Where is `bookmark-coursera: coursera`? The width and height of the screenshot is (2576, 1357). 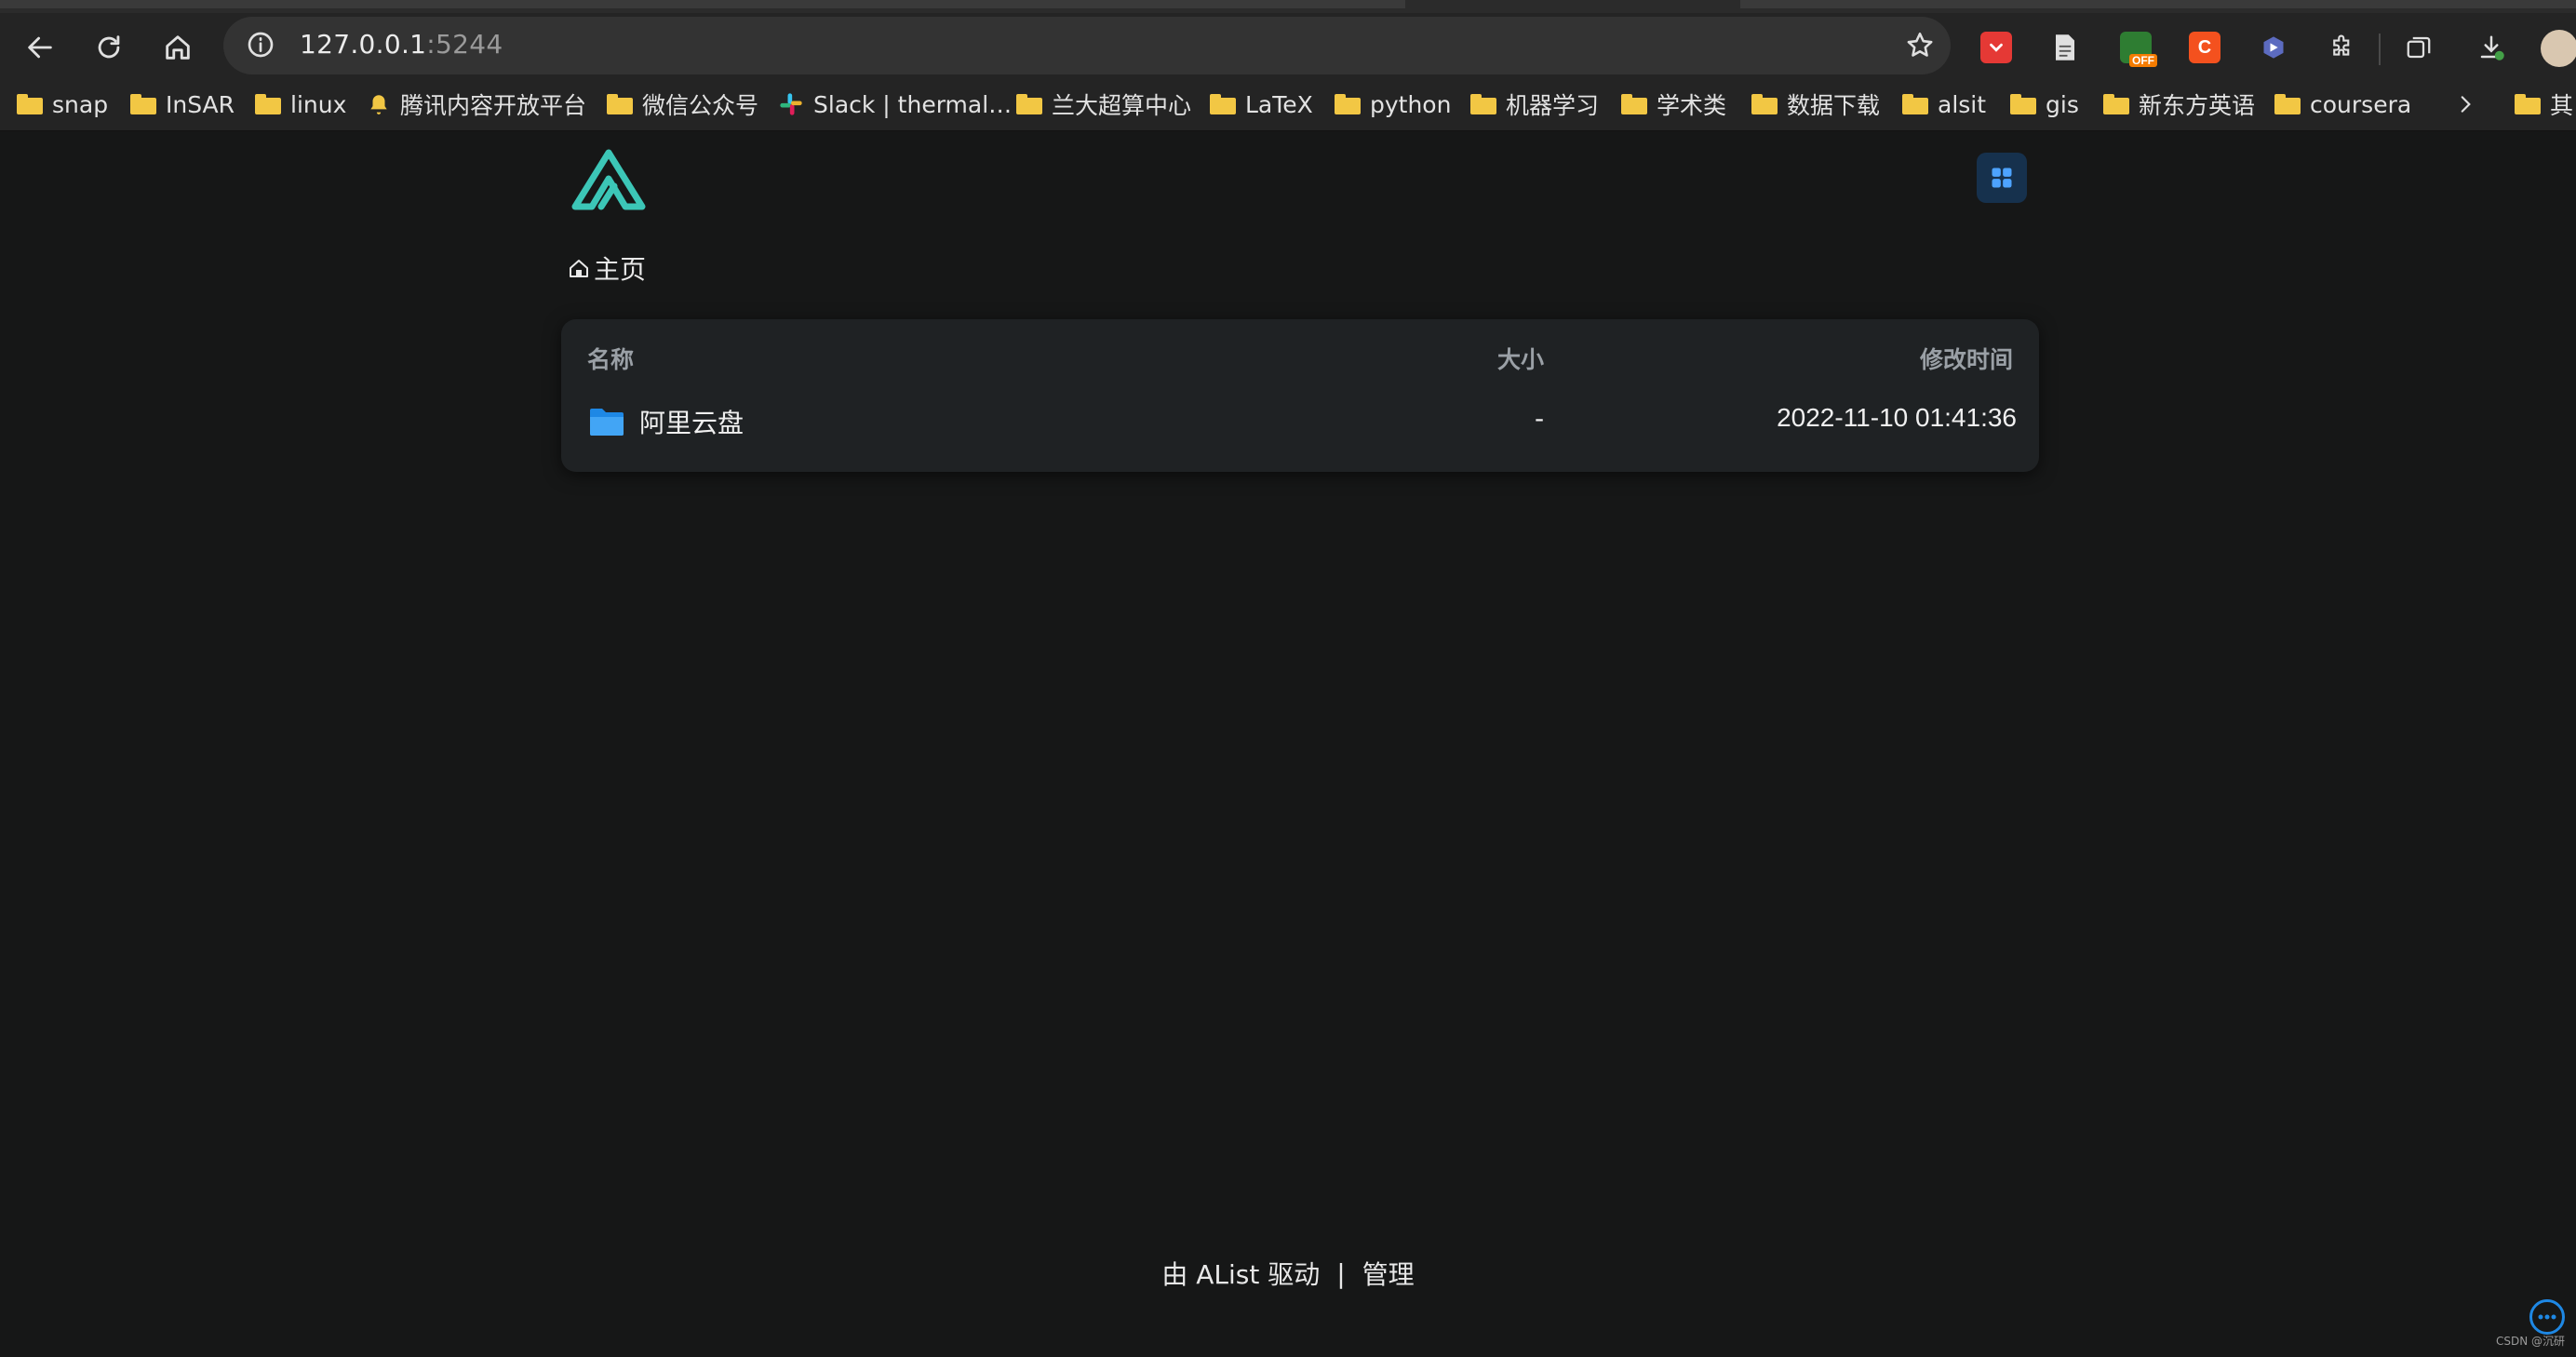 bookmark-coursera: coursera is located at coordinates (2342, 104).